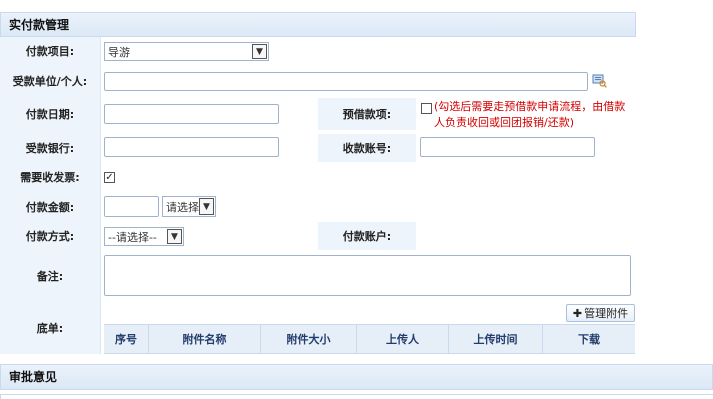 This screenshot has width=713, height=399. I want to click on check-icon: ✓, so click(109, 177).